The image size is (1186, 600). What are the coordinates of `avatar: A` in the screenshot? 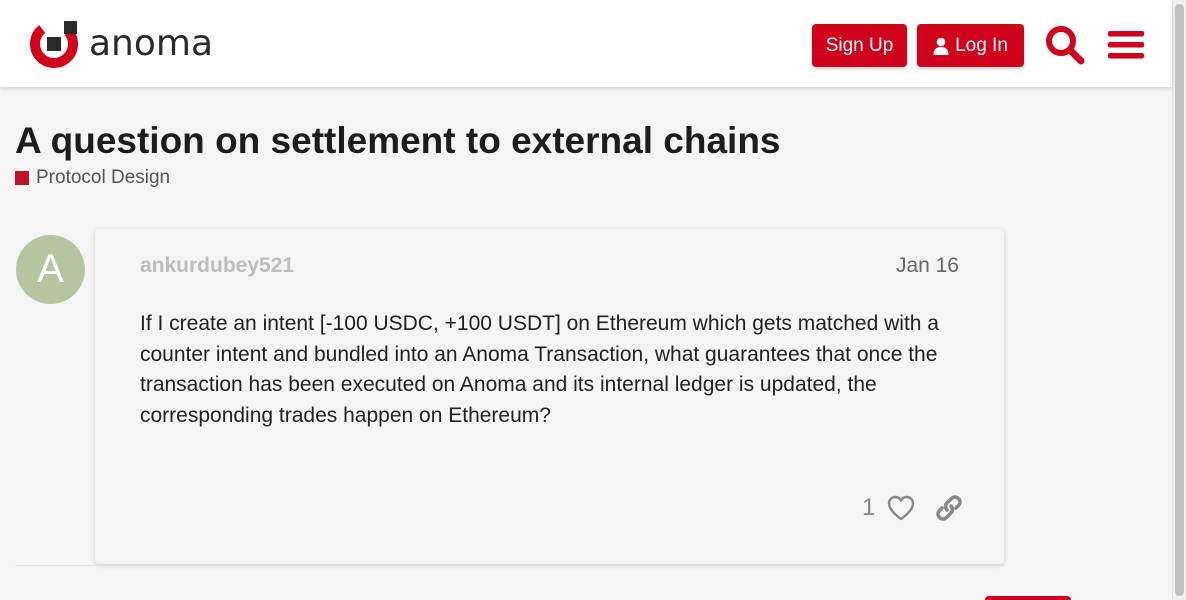 It's located at (50, 269).